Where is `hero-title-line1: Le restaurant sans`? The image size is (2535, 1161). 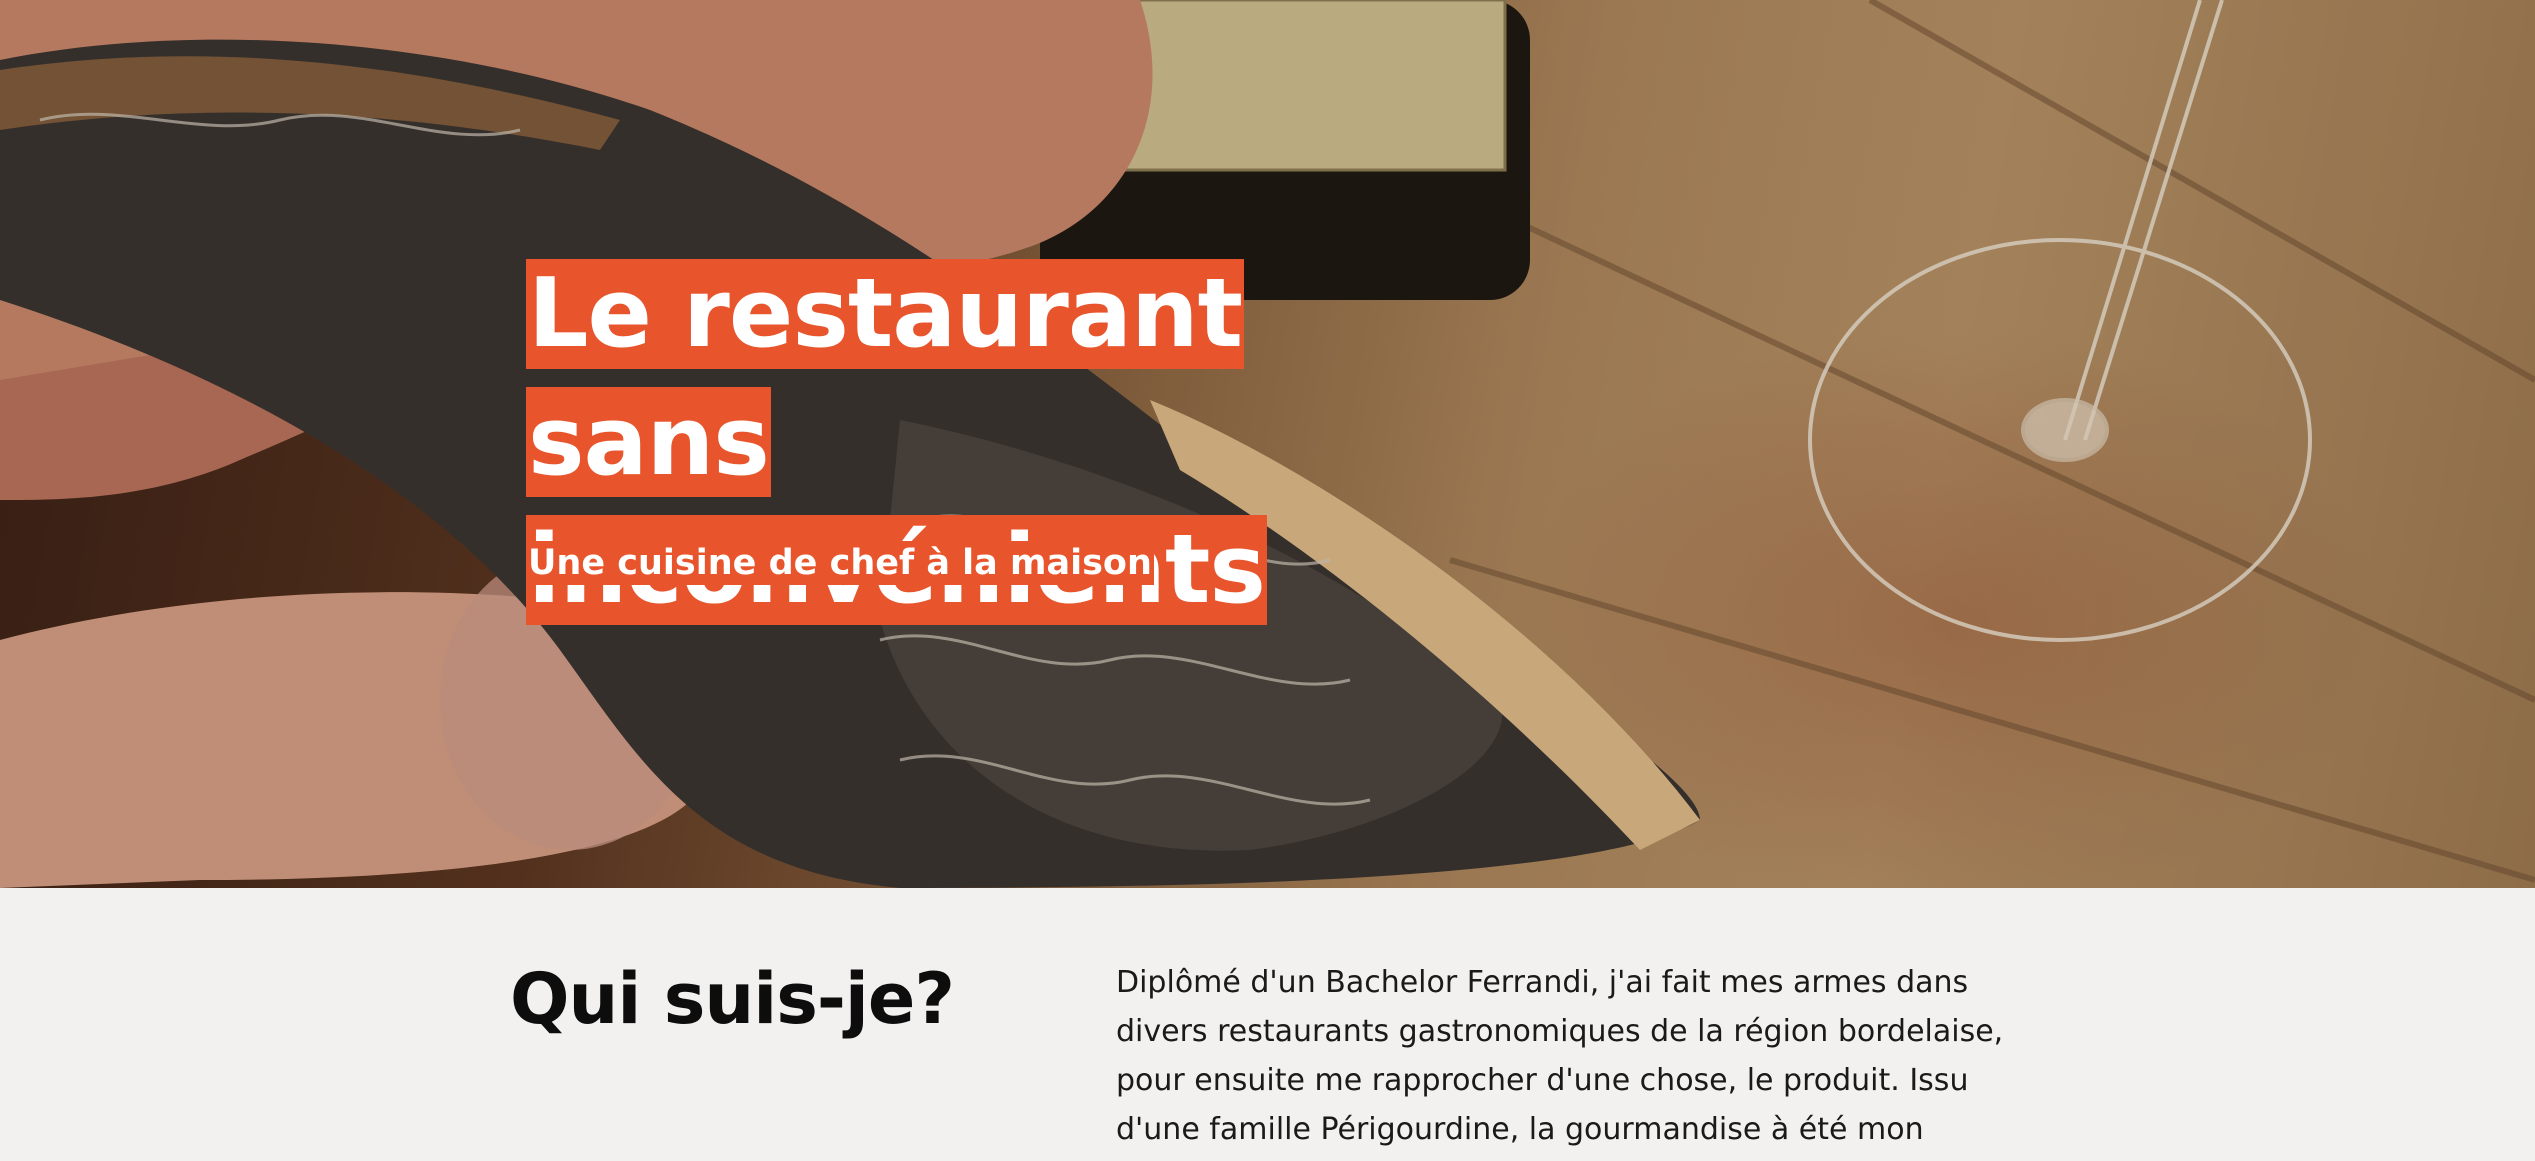 hero-title-line1: Le restaurant sans is located at coordinates (885, 378).